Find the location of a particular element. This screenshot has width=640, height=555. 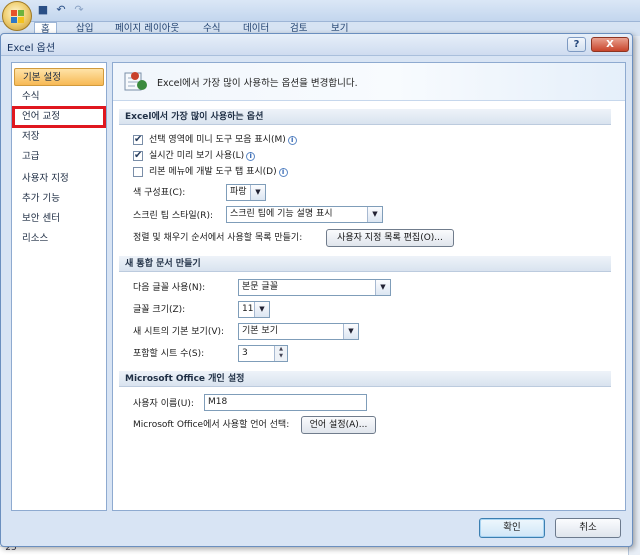

save-icon: ■ is located at coordinates (43, 10).